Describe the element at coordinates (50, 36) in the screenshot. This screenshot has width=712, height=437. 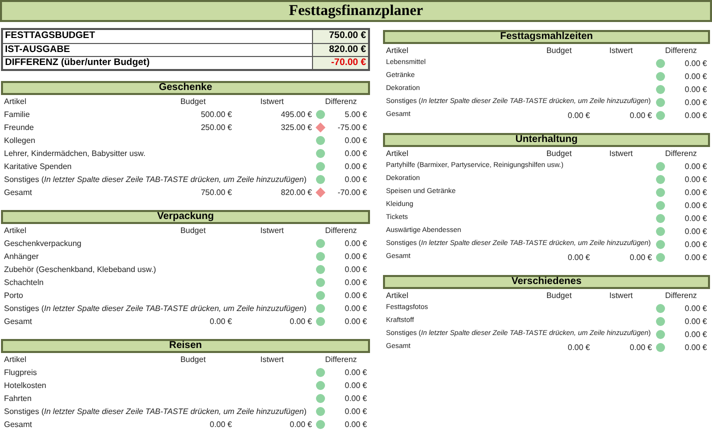
I see `summary-label: FESTTAGSBUDGET` at that location.